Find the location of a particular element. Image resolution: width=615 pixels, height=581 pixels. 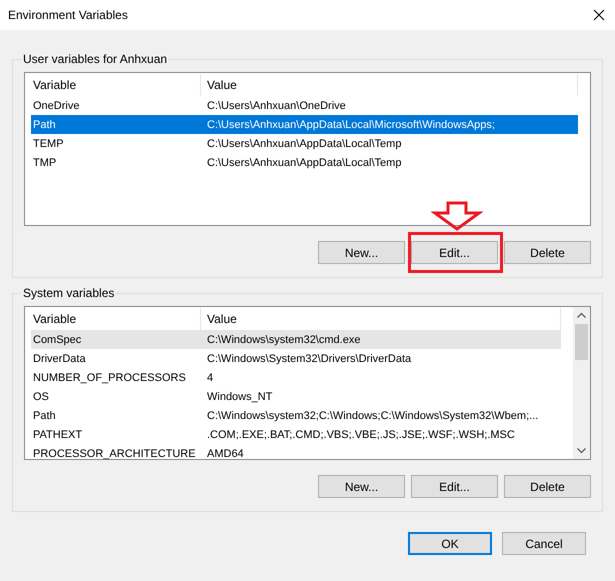

variable-name: DriverData is located at coordinates (59, 358).